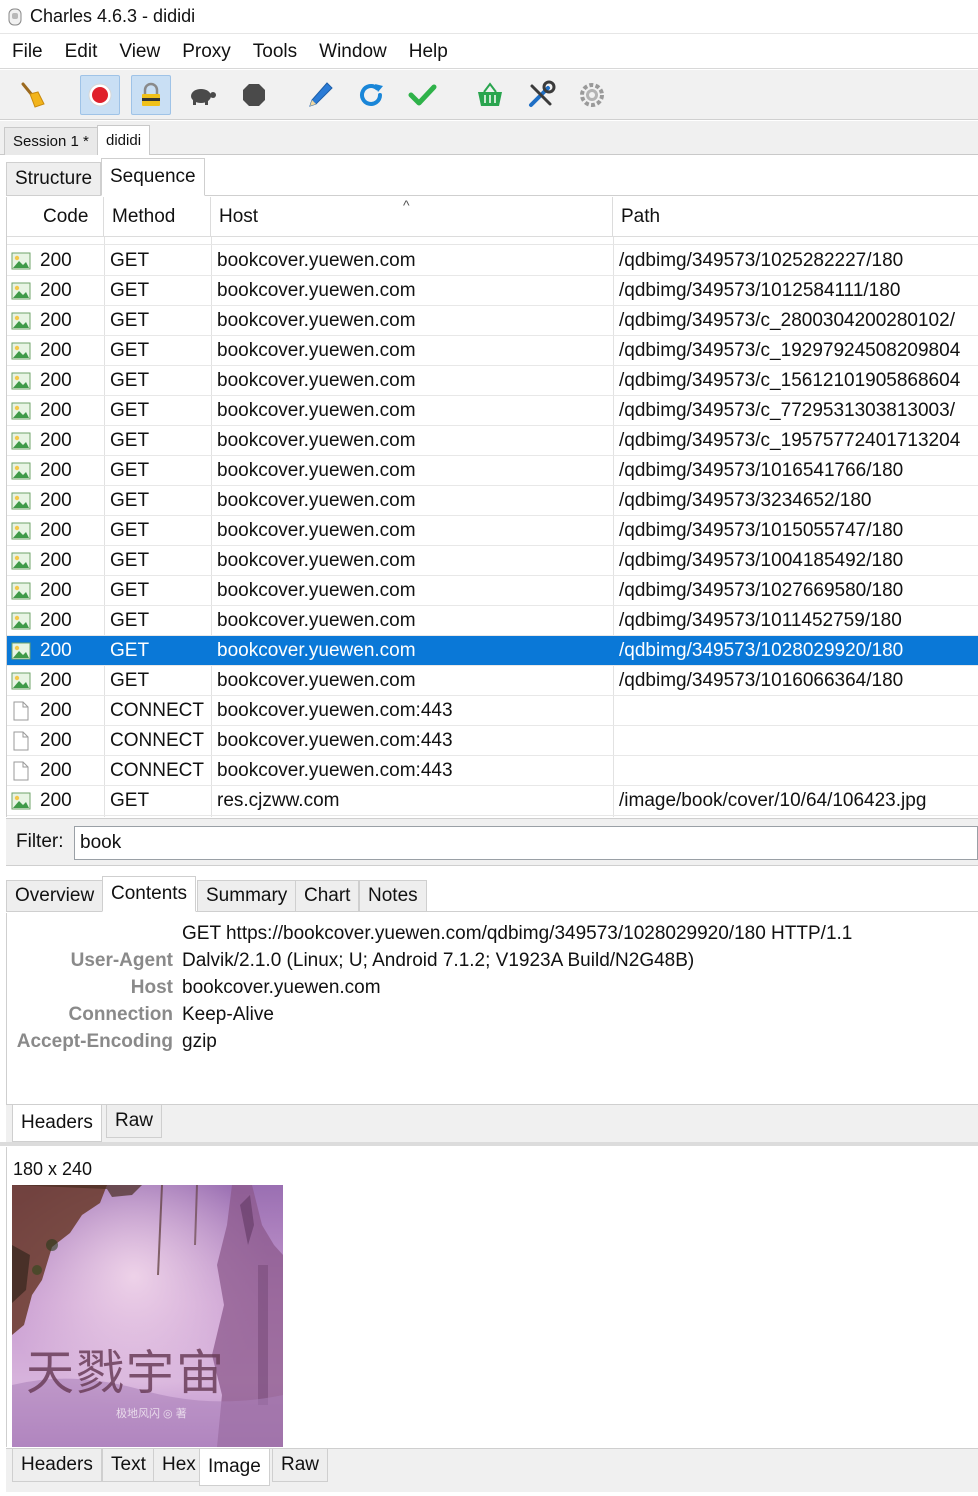 The width and height of the screenshot is (978, 1496). What do you see at coordinates (787, 410) in the screenshot?
I see `cell-path: /qdbimg/349573/c_7729531303813003/` at bounding box center [787, 410].